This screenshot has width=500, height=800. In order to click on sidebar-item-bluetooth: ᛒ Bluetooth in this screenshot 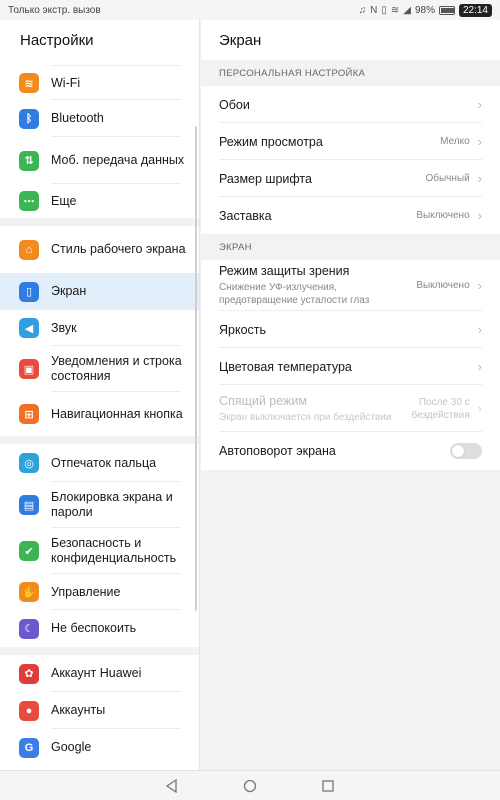, I will do `click(99, 118)`.